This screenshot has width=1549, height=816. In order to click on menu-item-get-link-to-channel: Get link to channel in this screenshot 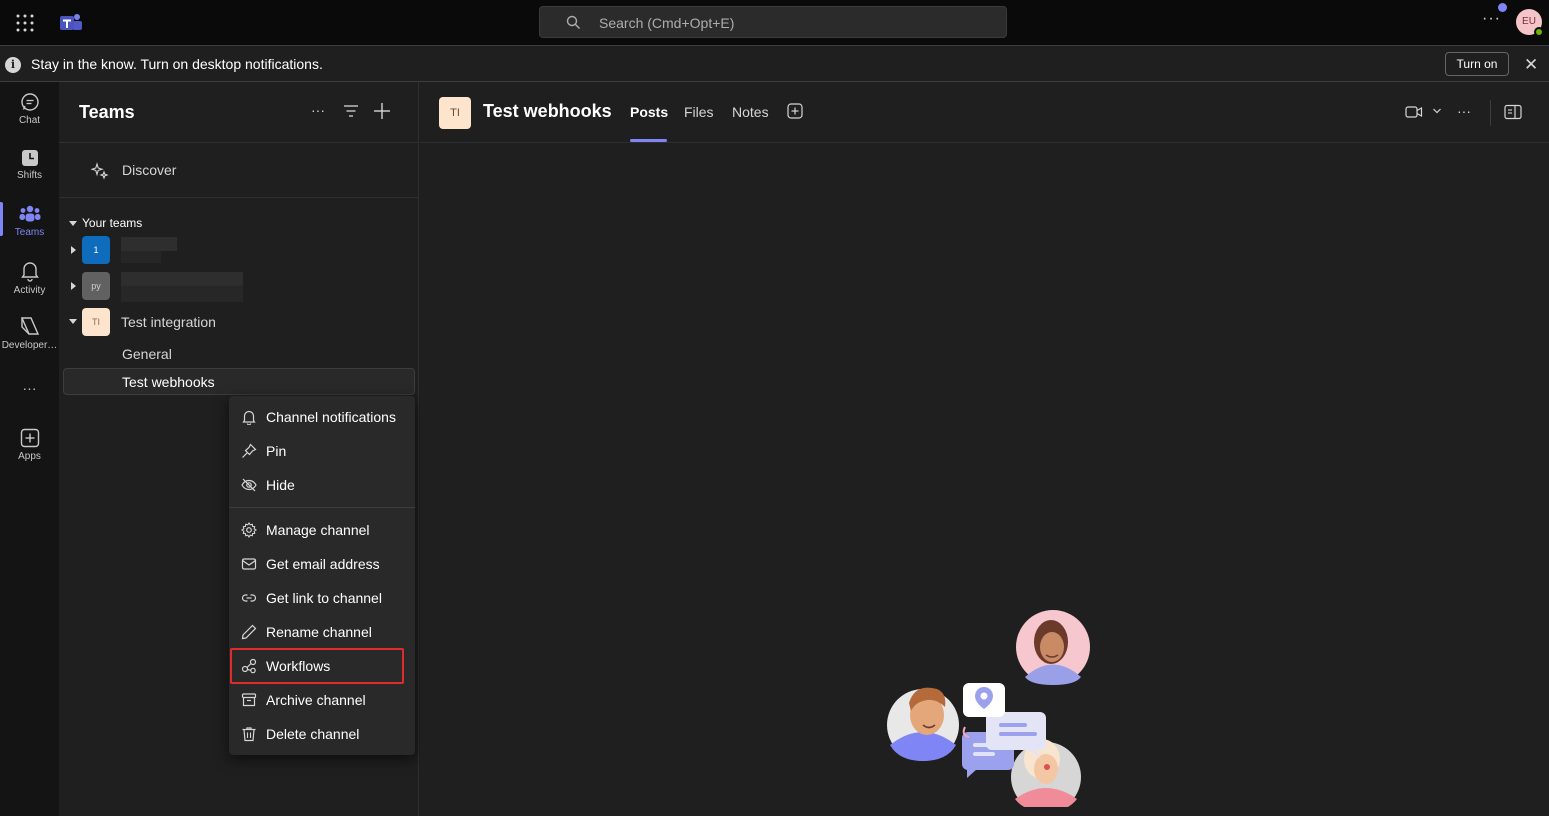, I will do `click(322, 598)`.